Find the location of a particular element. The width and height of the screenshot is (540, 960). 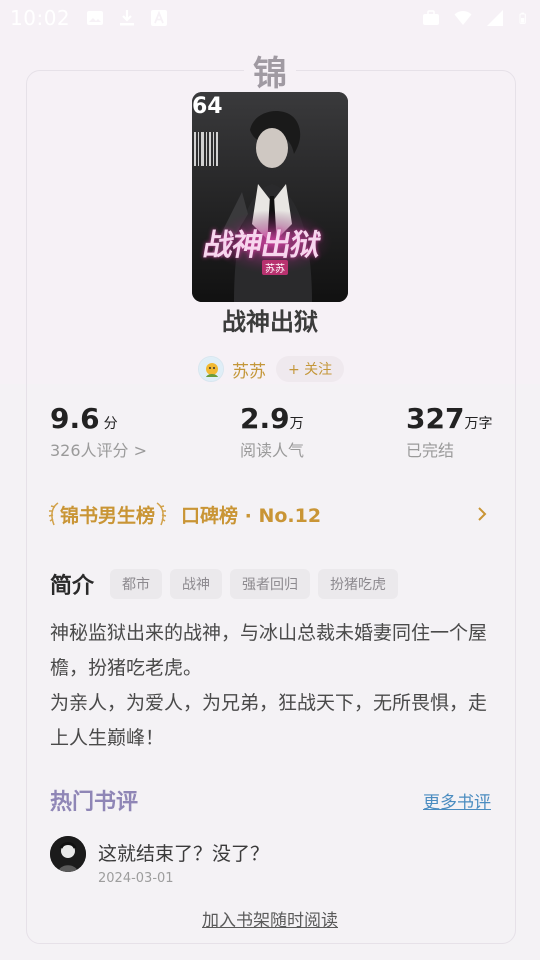

review-date: 2024-03-01 is located at coordinates (136, 878).